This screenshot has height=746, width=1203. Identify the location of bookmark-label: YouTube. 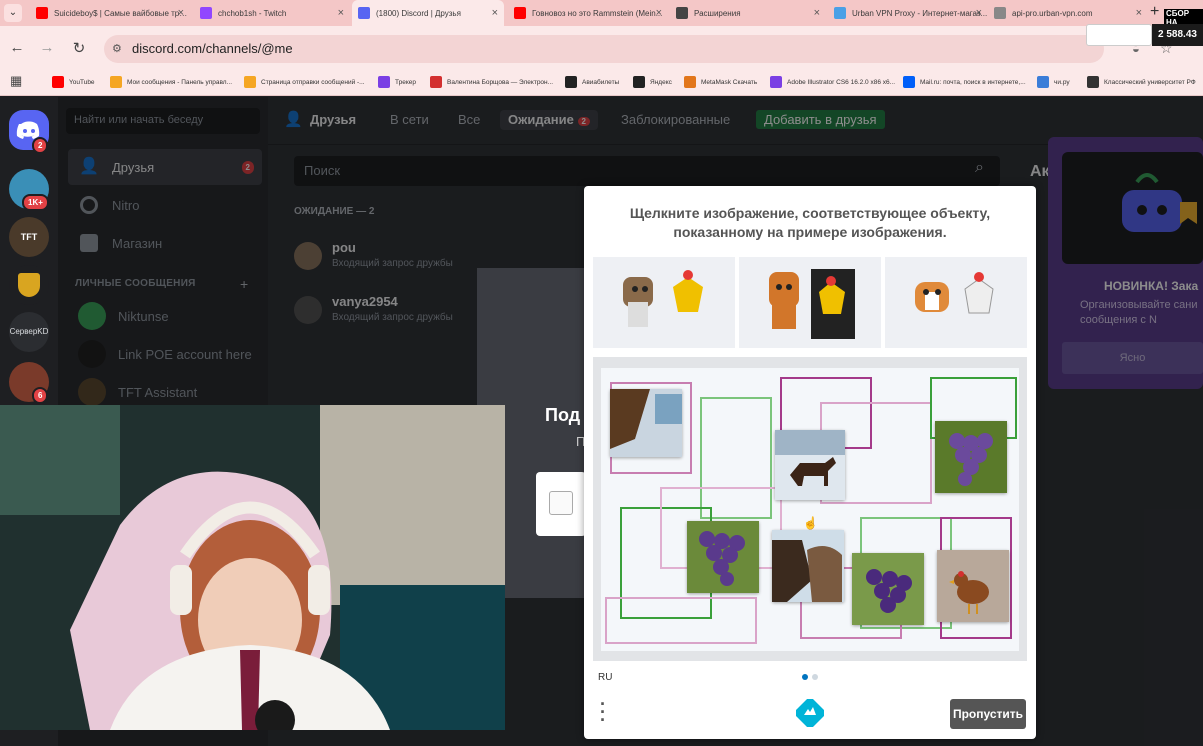
(82, 82).